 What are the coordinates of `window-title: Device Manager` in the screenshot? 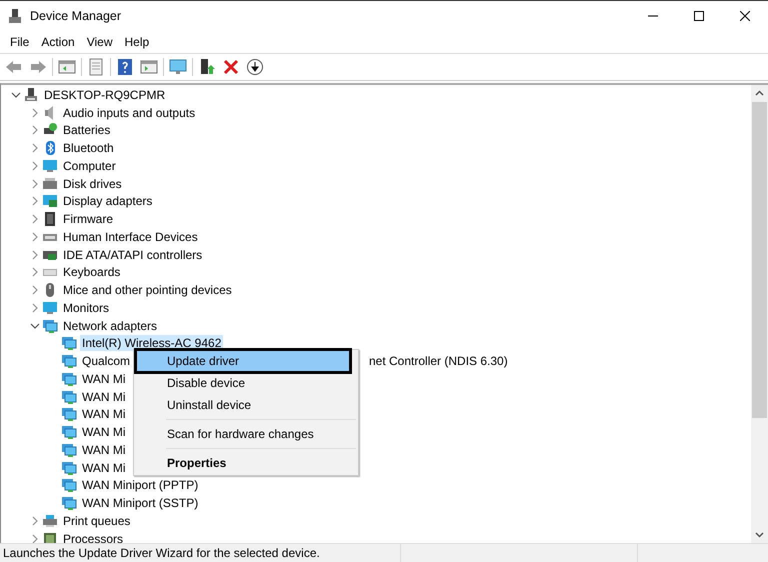 It's located at (76, 16).